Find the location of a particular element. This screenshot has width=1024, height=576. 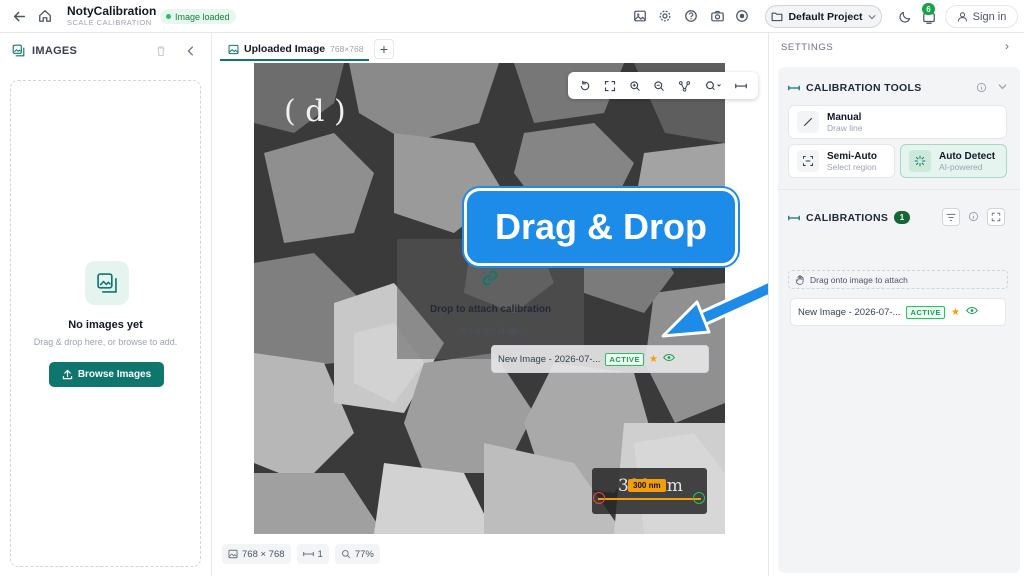

image-toolbar is located at coordinates (663, 85).